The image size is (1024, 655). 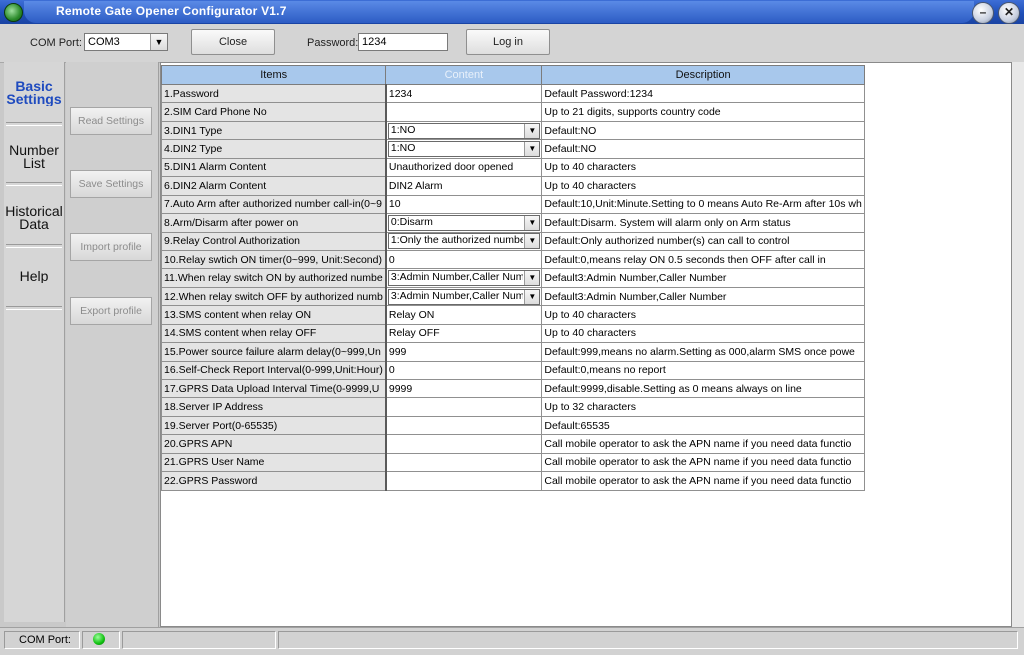 What do you see at coordinates (464, 204) in the screenshot?
I see `row-content-input: 10` at bounding box center [464, 204].